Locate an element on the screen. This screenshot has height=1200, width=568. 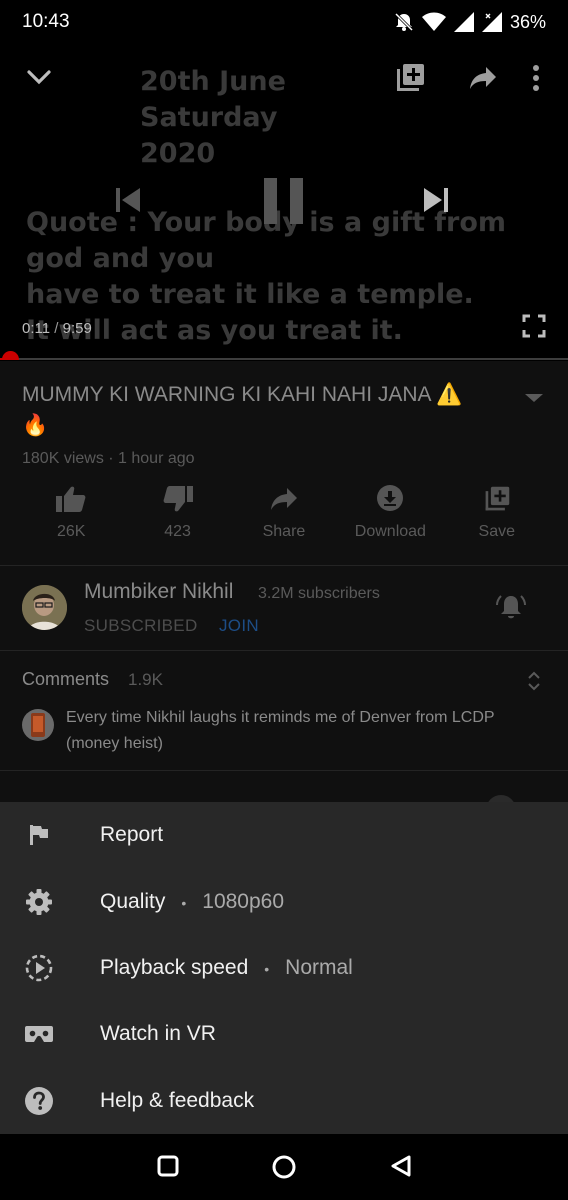
scrubber-handle is located at coordinates (11, 355).